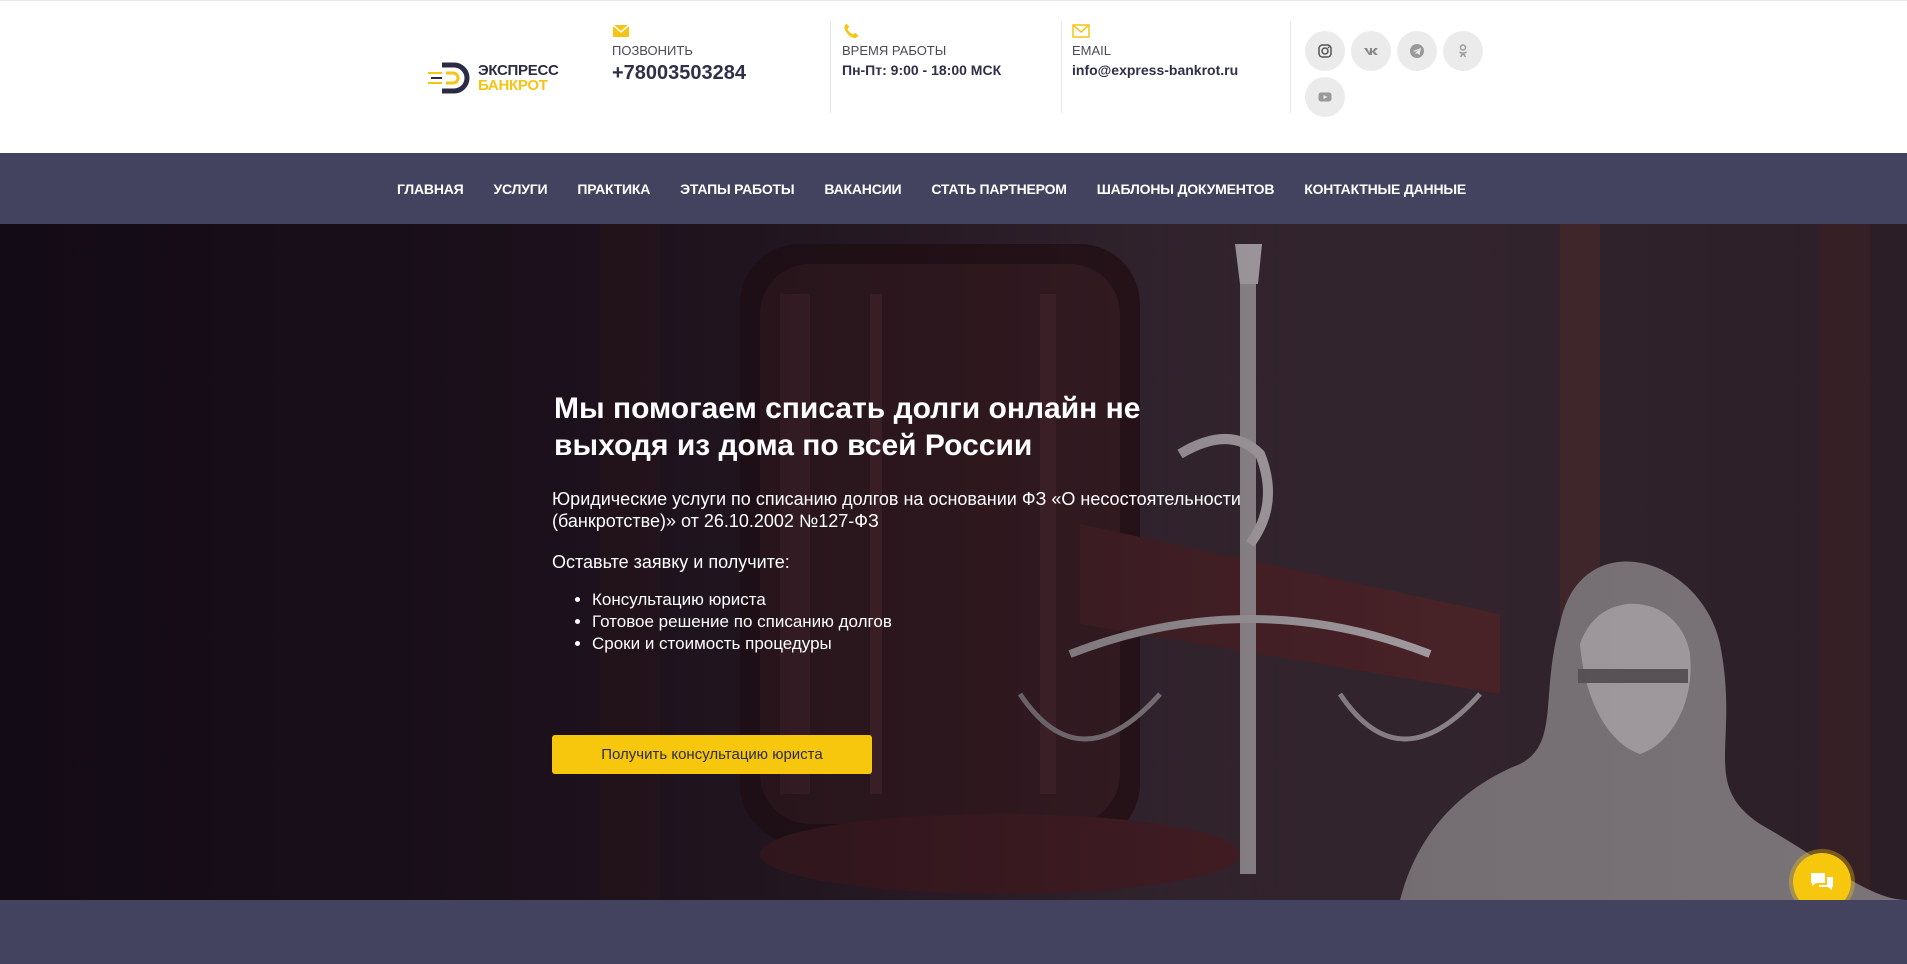 This screenshot has width=1907, height=964. Describe the element at coordinates (679, 73) in the screenshot. I see `phone-number-link: +78003503284` at that location.